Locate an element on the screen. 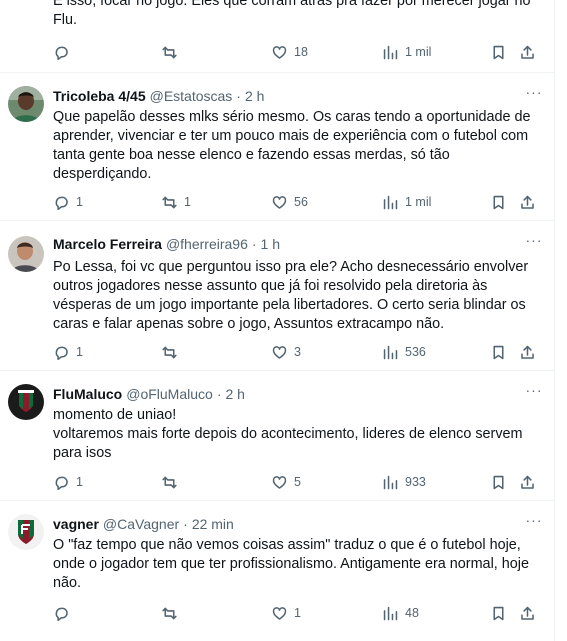 The height and width of the screenshot is (641, 567). like-count: 3 is located at coordinates (297, 352).